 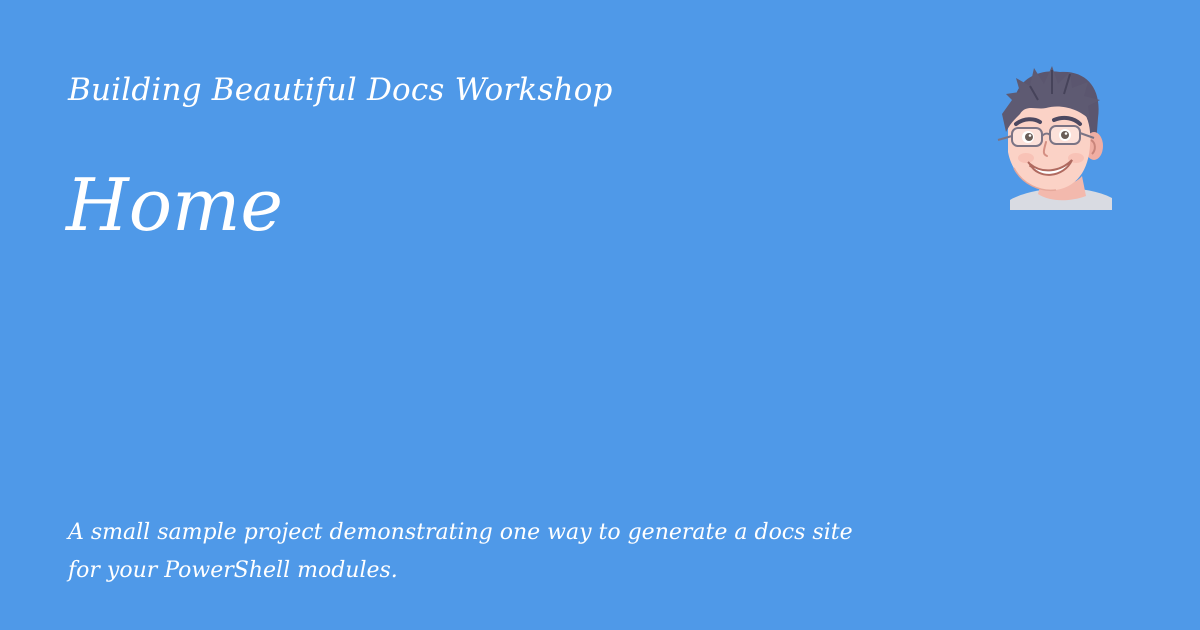 What do you see at coordinates (175, 205) in the screenshot?
I see `page-title: Home` at bounding box center [175, 205].